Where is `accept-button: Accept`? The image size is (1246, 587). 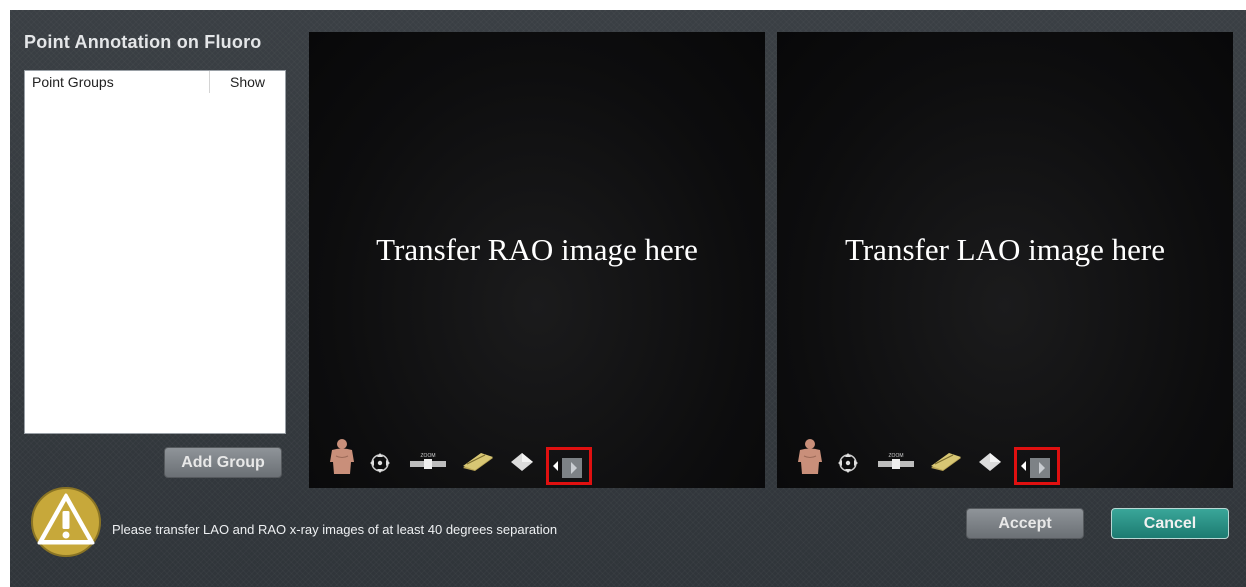
accept-button: Accept is located at coordinates (1025, 523).